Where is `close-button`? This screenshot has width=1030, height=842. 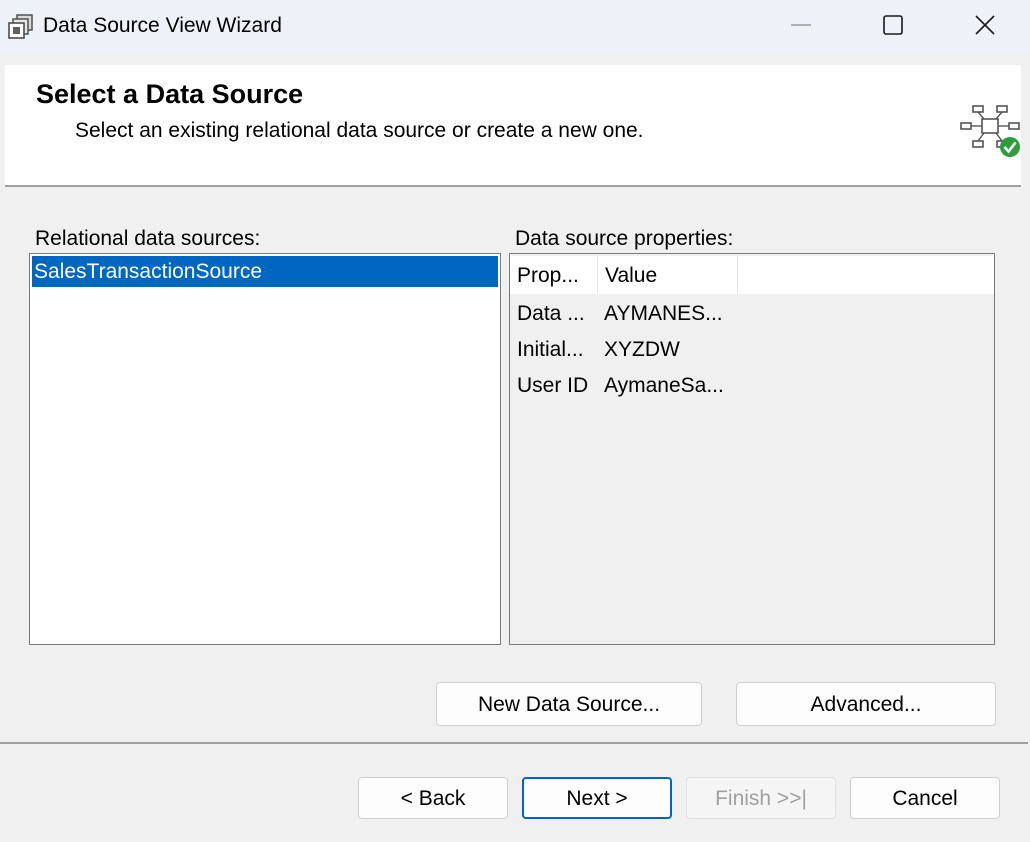
close-button is located at coordinates (984, 26).